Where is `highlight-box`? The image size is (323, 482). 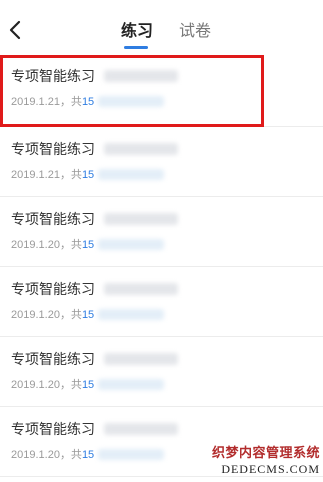 highlight-box is located at coordinates (132, 91).